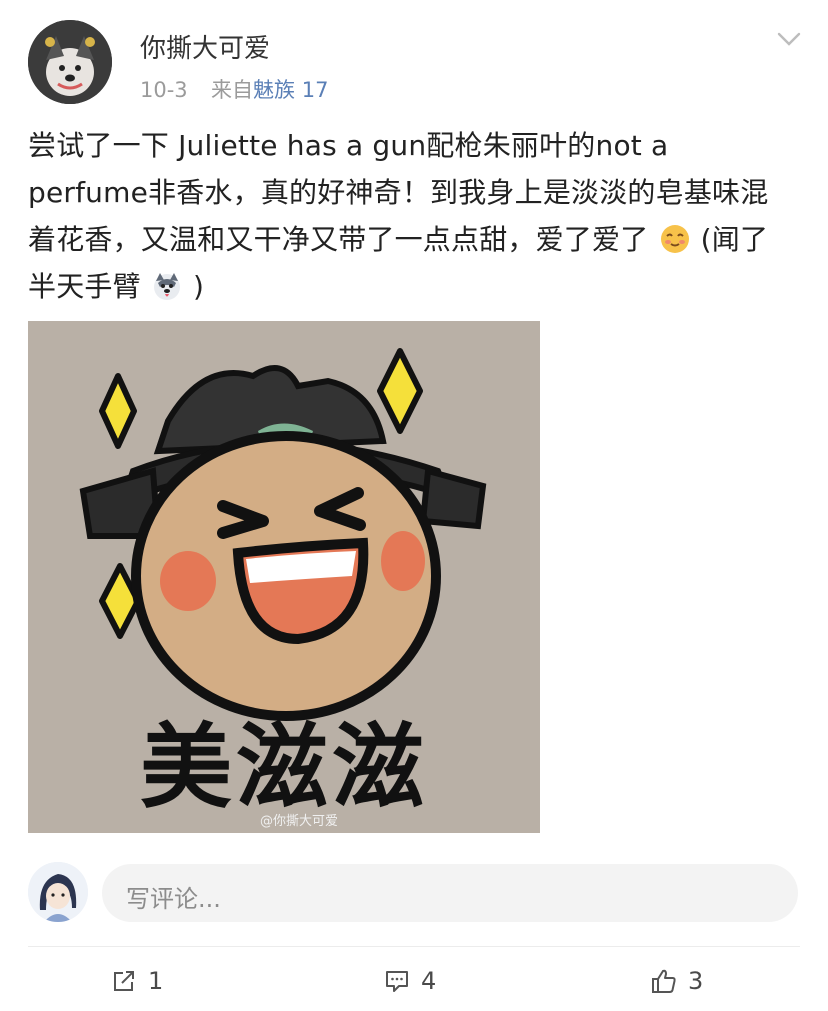 Image resolution: width=828 pixels, height=1011 pixels. I want to click on username: 你撕大可爱, so click(205, 46).